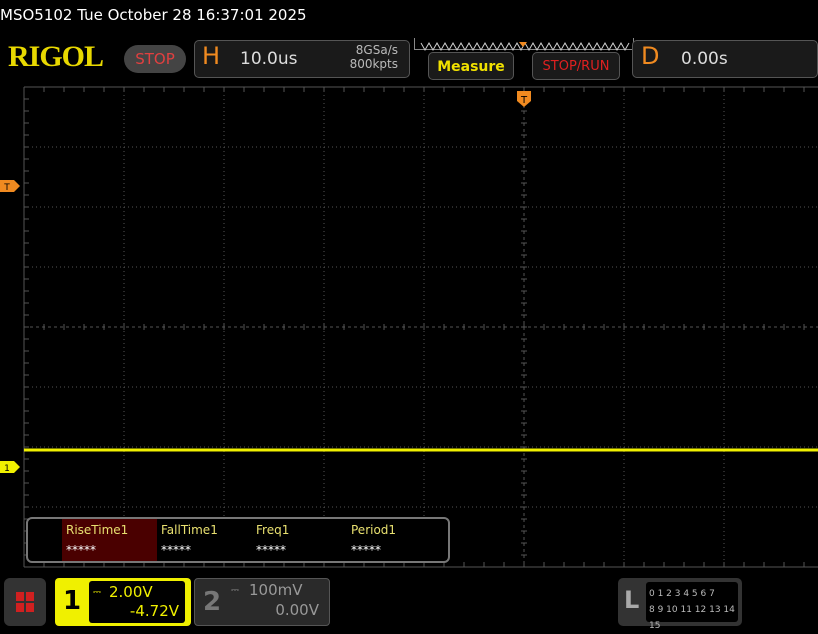  I want to click on logic-analyzer-panel: L 0 1 2 3 4 5 6 7 8 9 10 11 12 13 14 15, so click(680, 604).